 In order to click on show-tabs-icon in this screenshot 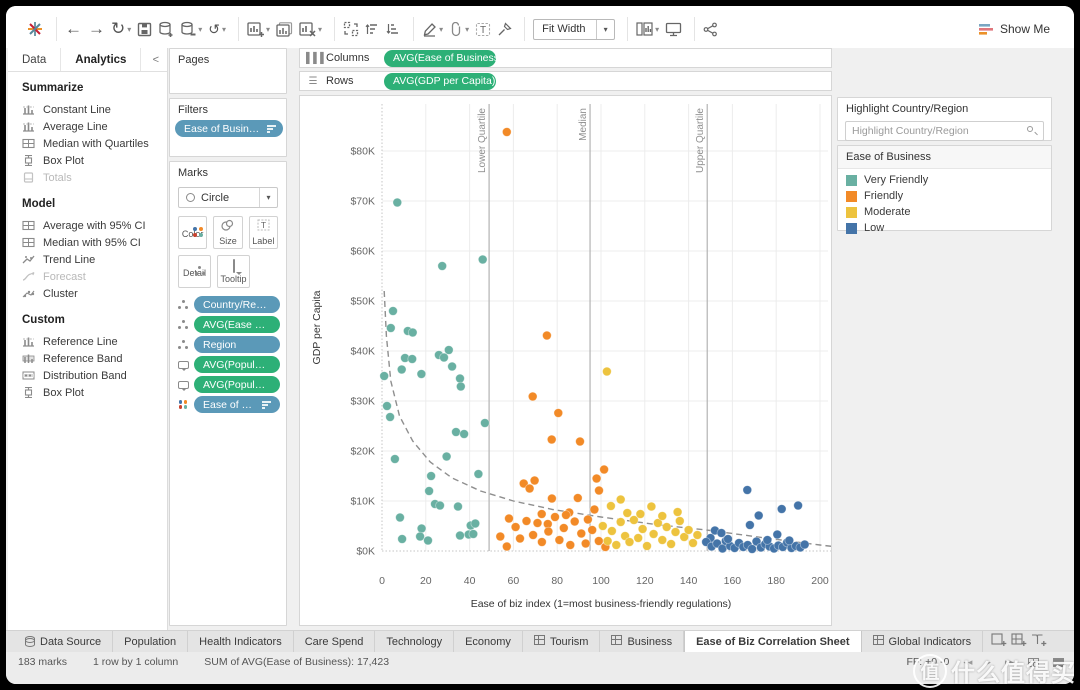, I will do `click(1058, 662)`.